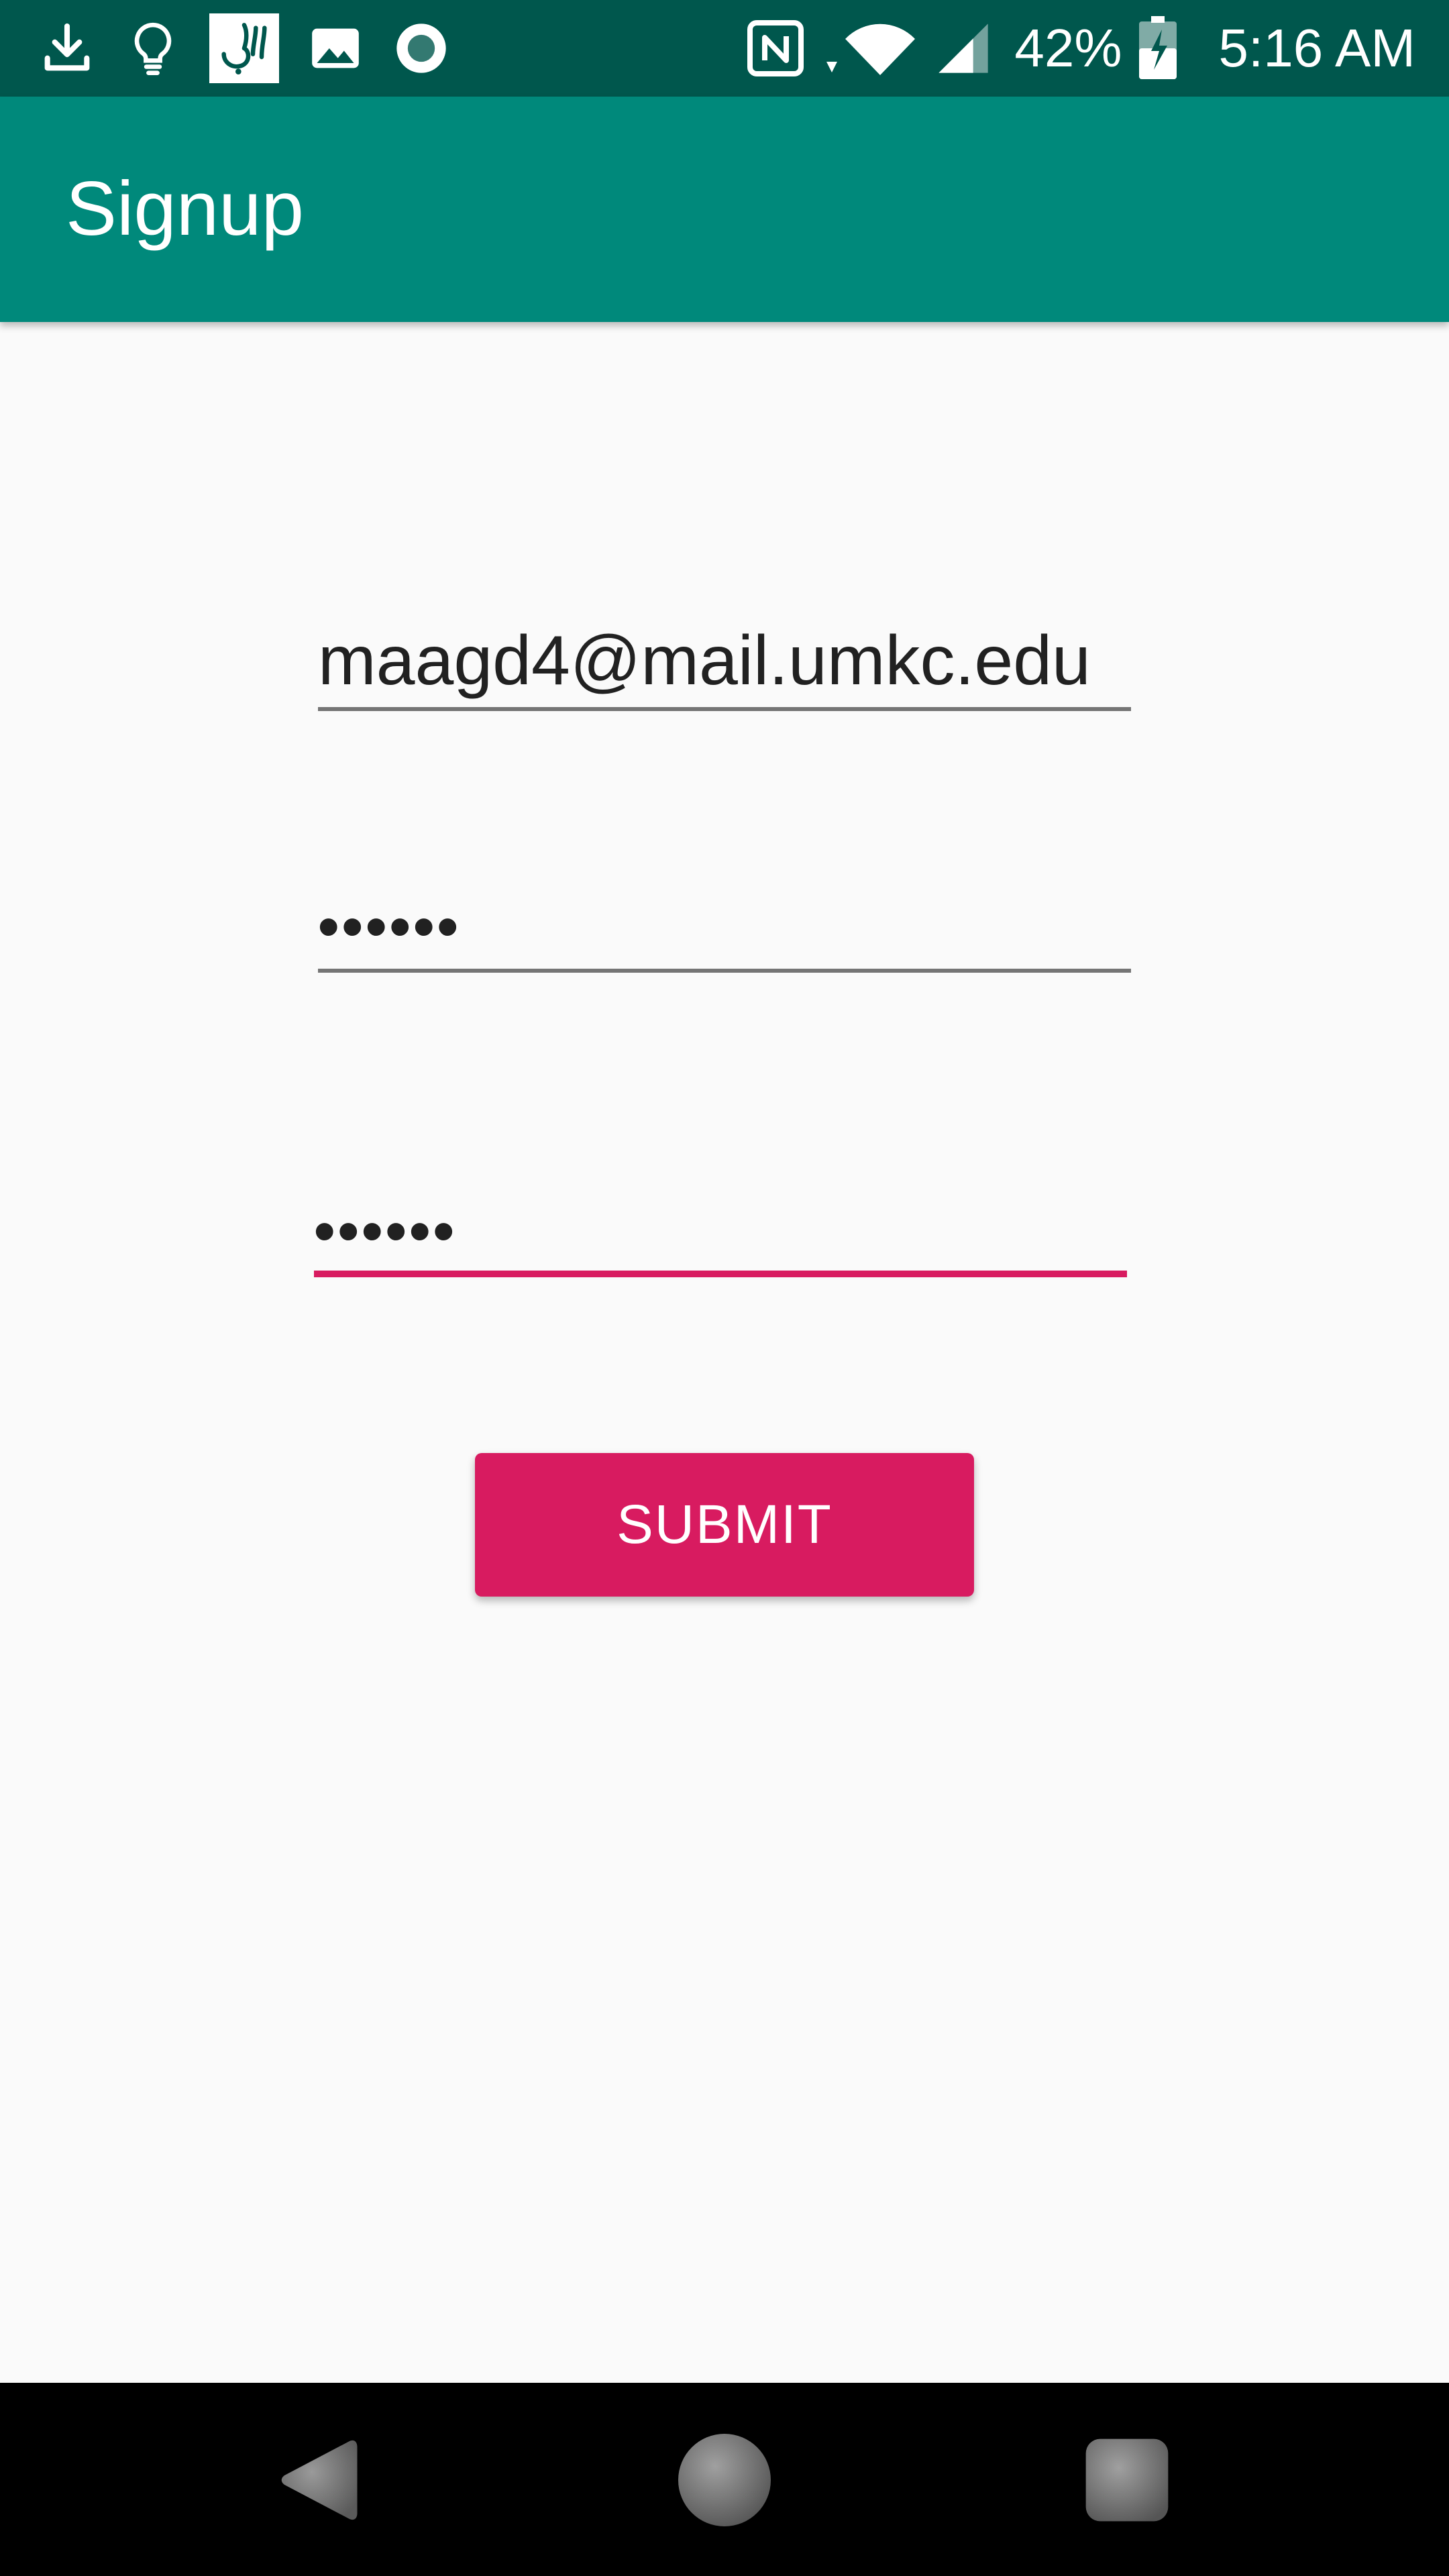 Image resolution: width=1449 pixels, height=2576 pixels. What do you see at coordinates (724, 709) in the screenshot?
I see `email-underline` at bounding box center [724, 709].